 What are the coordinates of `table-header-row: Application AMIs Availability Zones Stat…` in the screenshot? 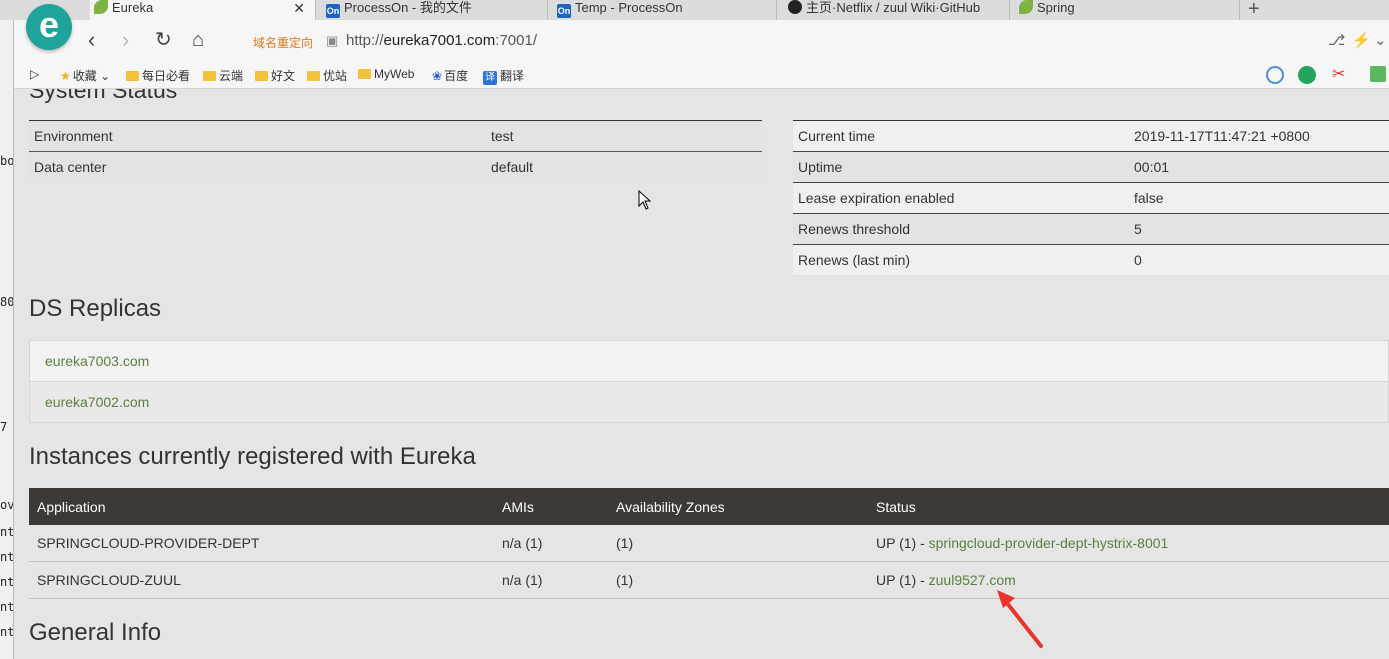 It's located at (709, 506).